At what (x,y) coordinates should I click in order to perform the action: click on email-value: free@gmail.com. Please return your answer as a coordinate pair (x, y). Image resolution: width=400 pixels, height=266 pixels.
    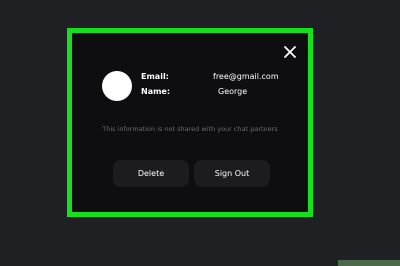
    Looking at the image, I should click on (246, 76).